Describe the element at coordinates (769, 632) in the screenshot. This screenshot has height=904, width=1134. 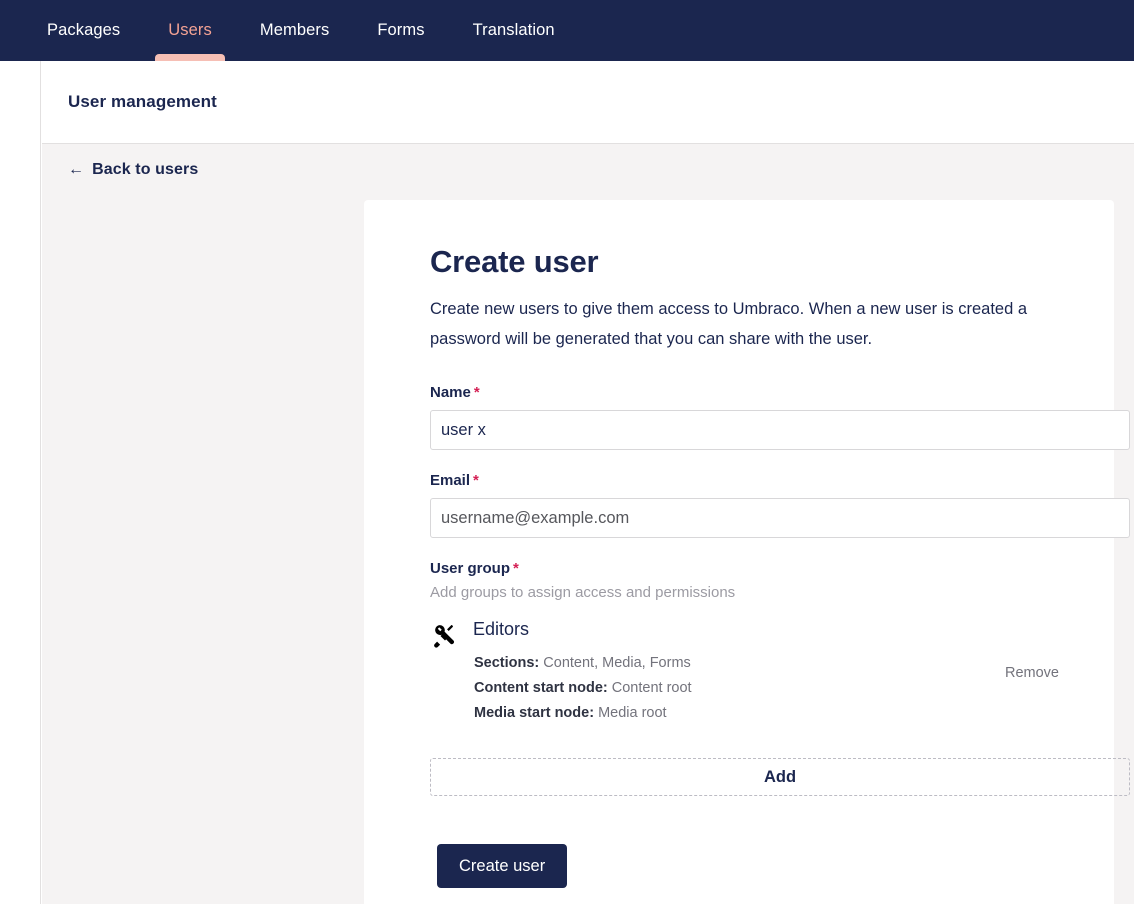
I see `user-group-item-body: Editors` at that location.